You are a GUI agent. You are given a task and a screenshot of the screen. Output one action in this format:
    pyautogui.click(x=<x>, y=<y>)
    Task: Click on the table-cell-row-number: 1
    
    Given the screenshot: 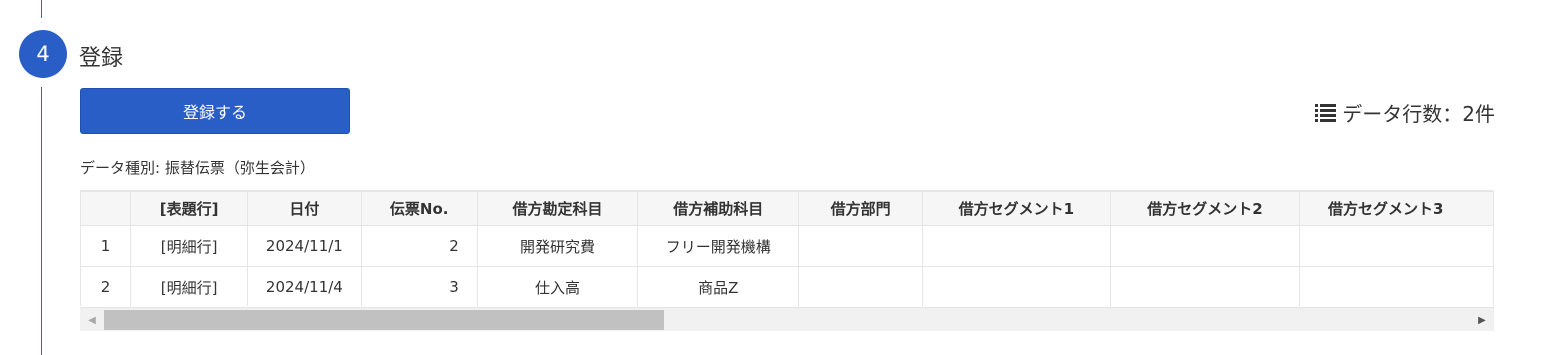 What is the action you would take?
    pyautogui.click(x=106, y=246)
    